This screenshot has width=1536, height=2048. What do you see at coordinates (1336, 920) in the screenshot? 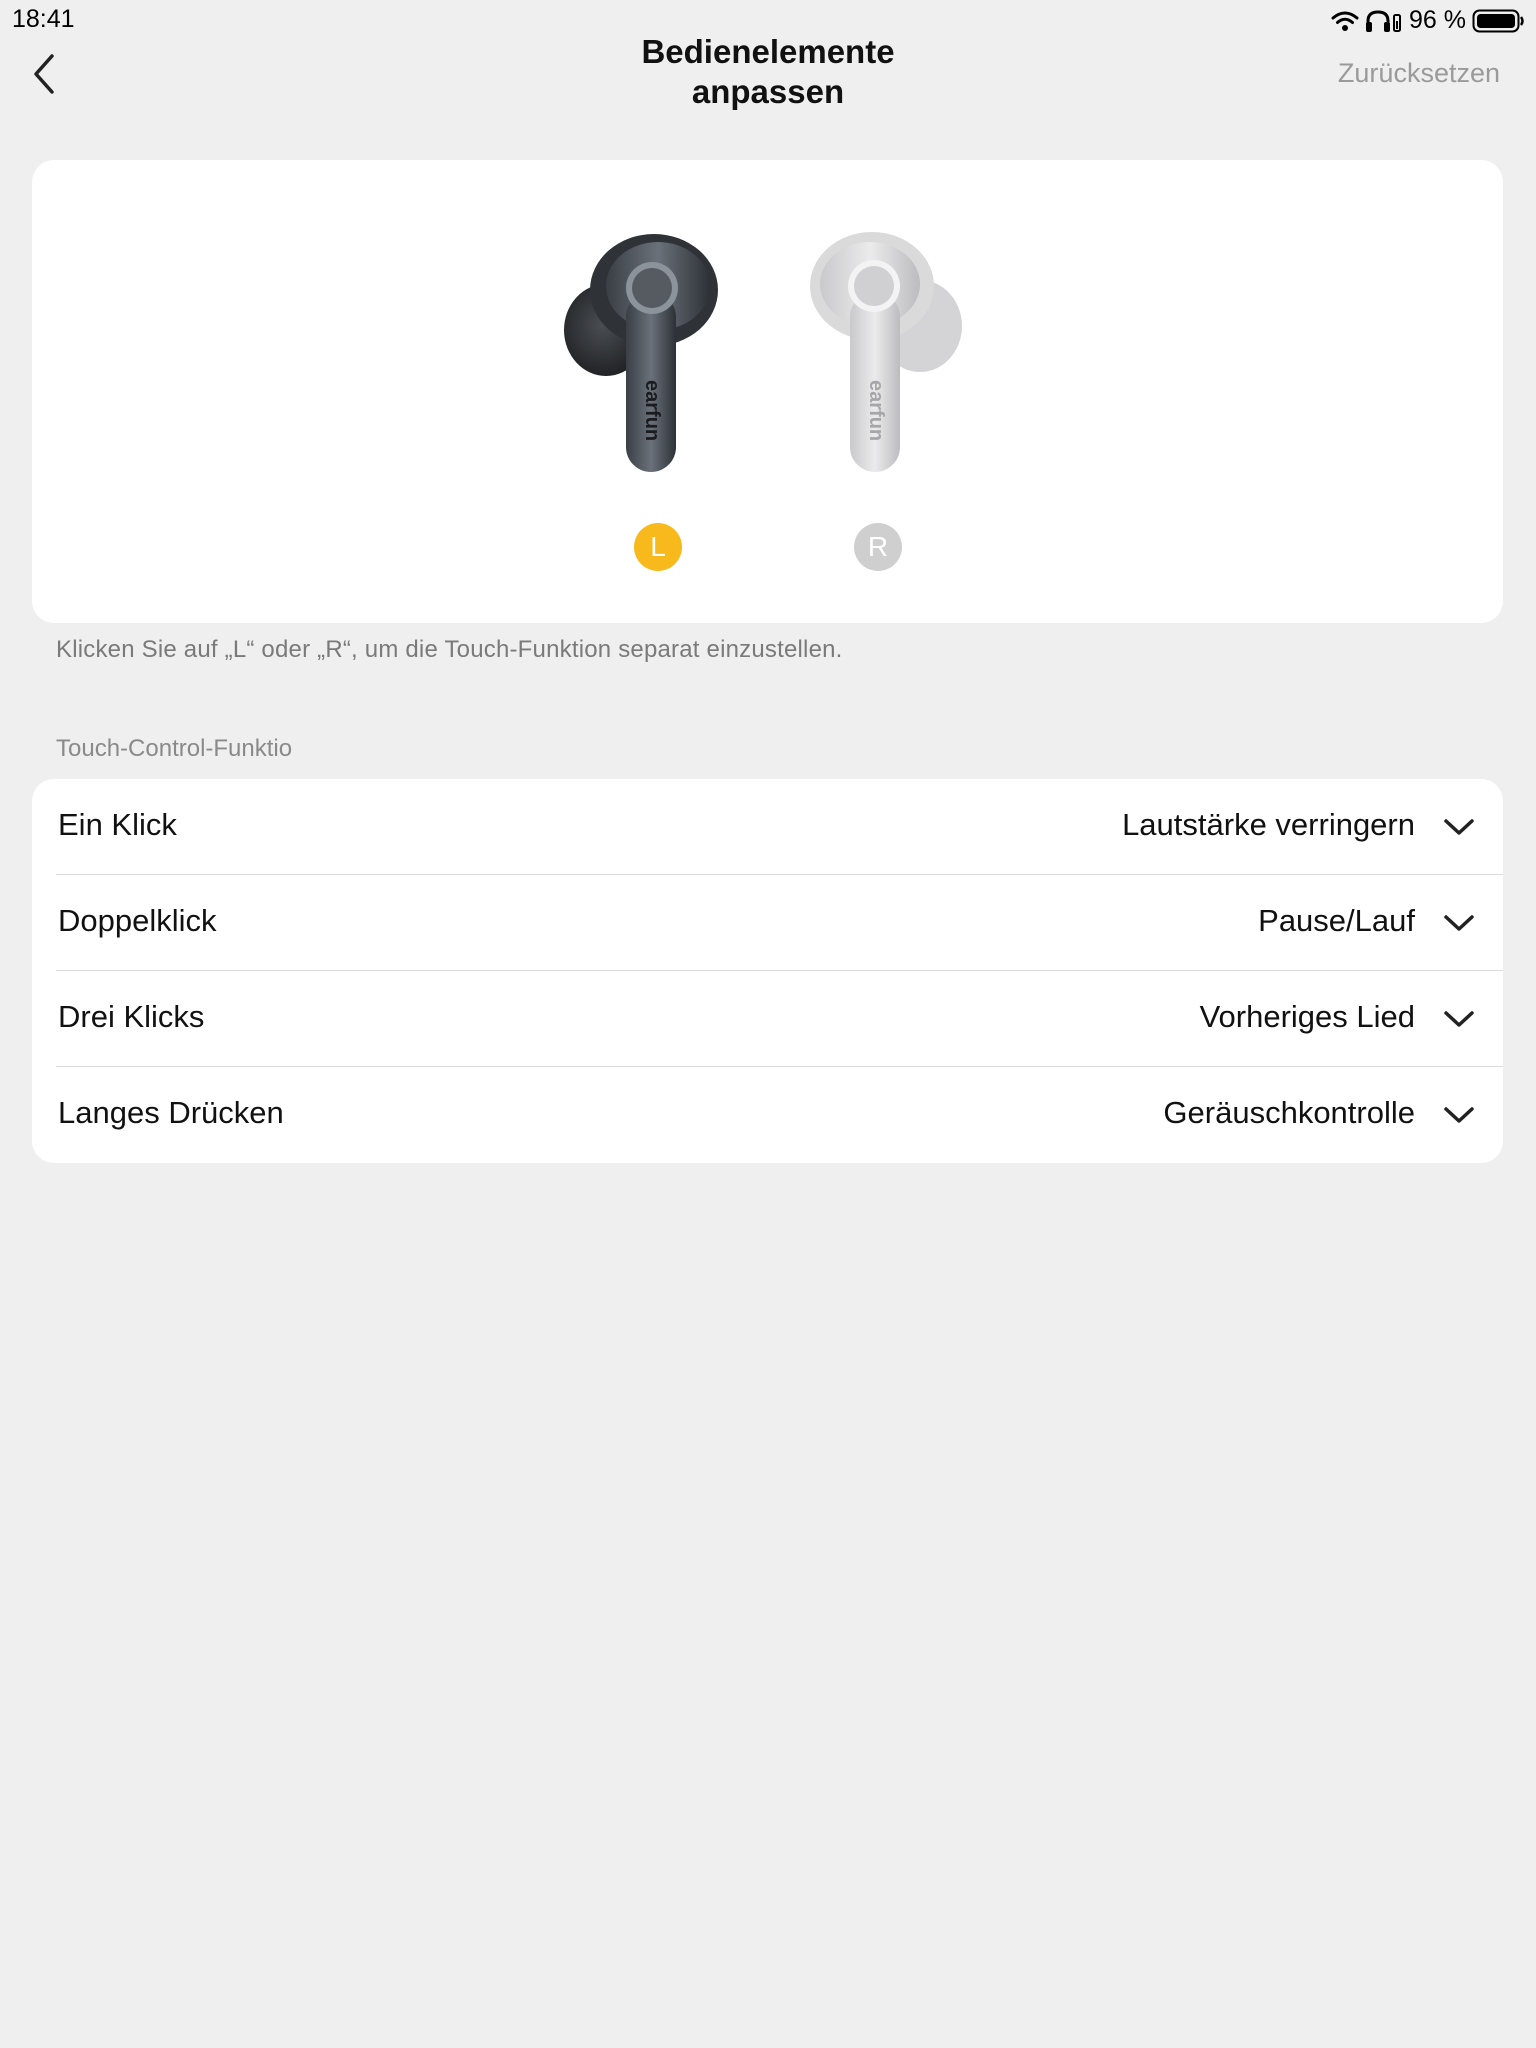
I see `control-value: Pause/Lauf` at bounding box center [1336, 920].